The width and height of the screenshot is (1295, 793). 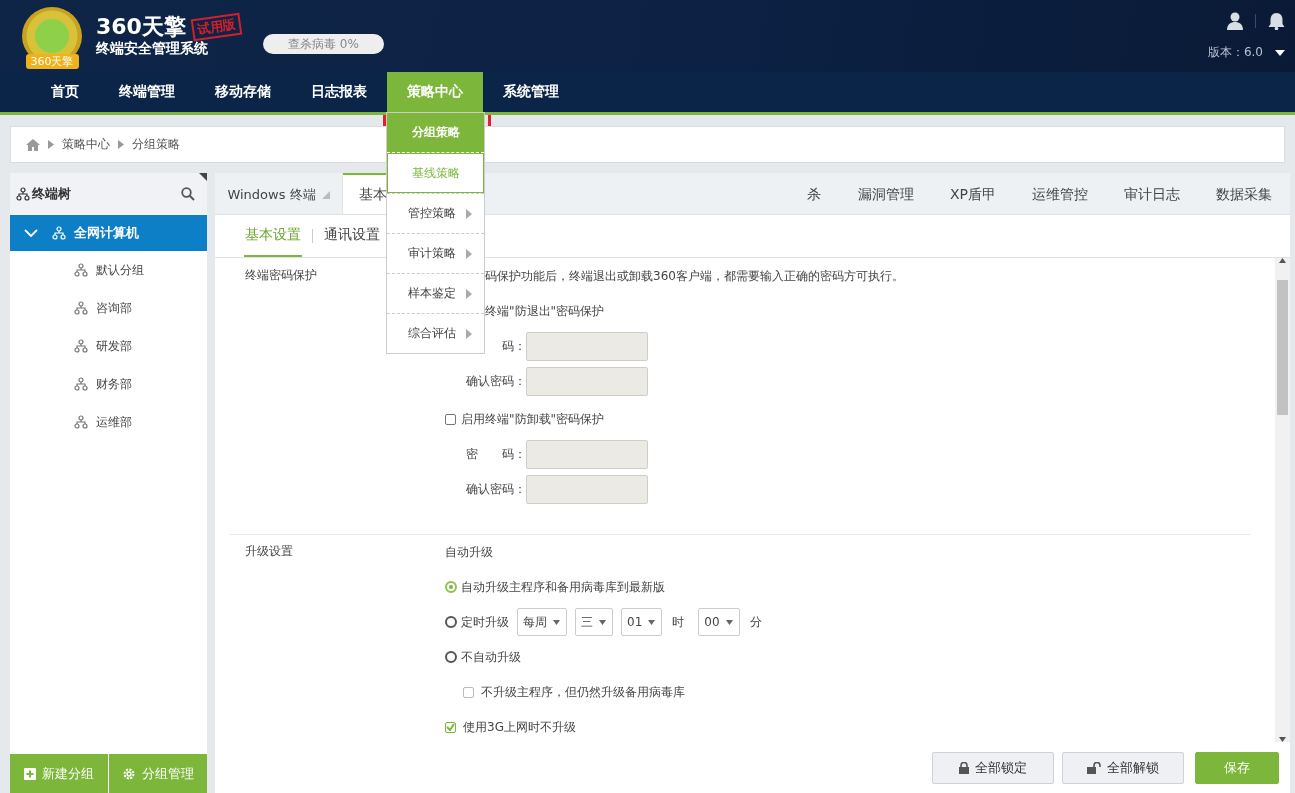 What do you see at coordinates (519, 727) in the screenshot?
I see `checkbox-label: 使用3G上网时不升级` at bounding box center [519, 727].